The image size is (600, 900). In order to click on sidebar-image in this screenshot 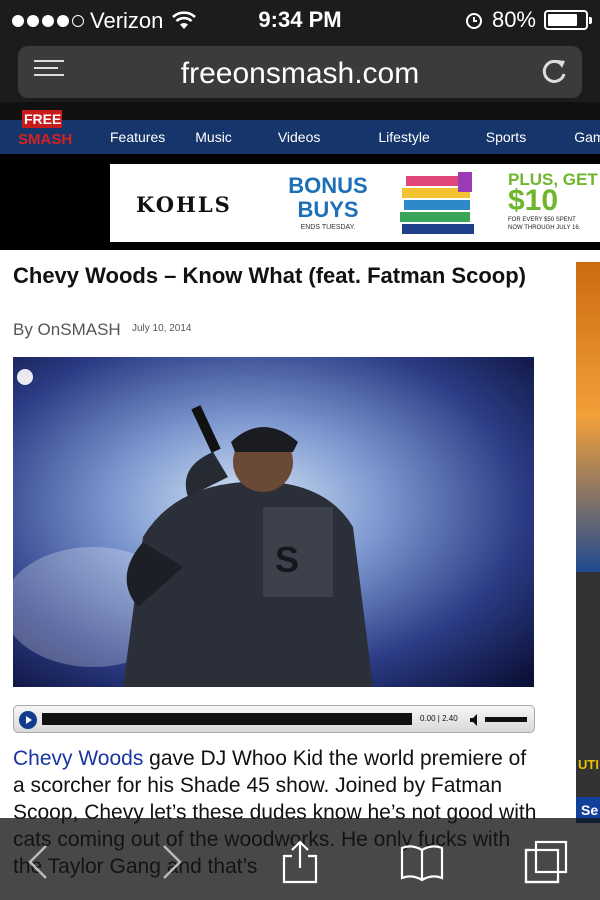, I will do `click(588, 417)`.